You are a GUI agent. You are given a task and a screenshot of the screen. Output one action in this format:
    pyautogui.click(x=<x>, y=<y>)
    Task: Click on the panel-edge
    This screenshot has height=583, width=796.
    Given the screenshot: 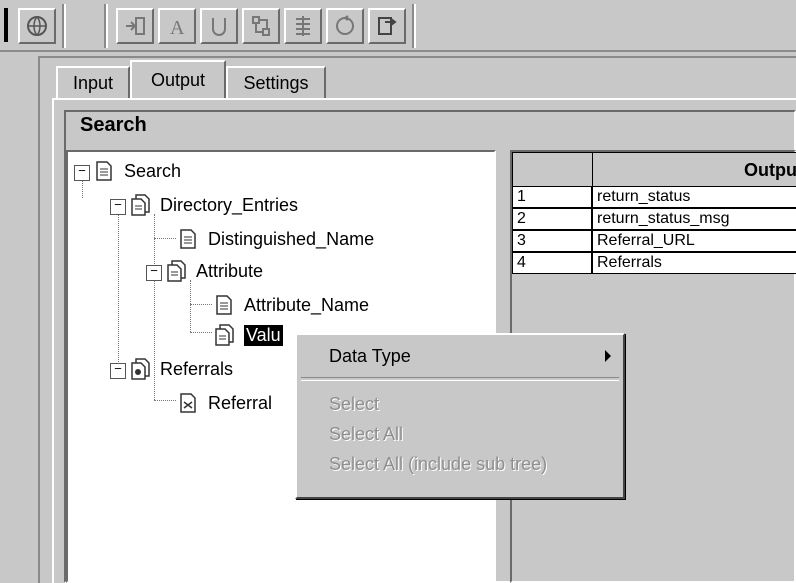 What is the action you would take?
    pyautogui.click(x=53, y=340)
    